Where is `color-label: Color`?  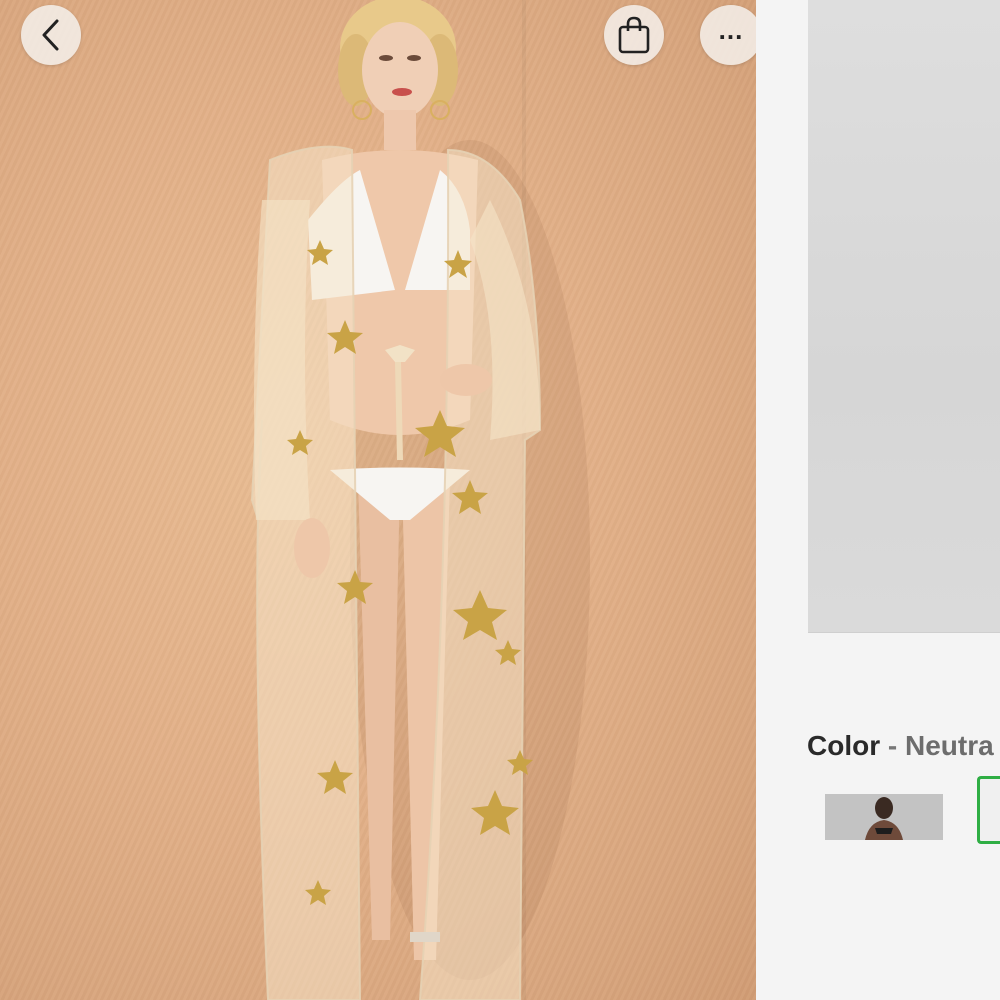
color-label: Color is located at coordinates (844, 745).